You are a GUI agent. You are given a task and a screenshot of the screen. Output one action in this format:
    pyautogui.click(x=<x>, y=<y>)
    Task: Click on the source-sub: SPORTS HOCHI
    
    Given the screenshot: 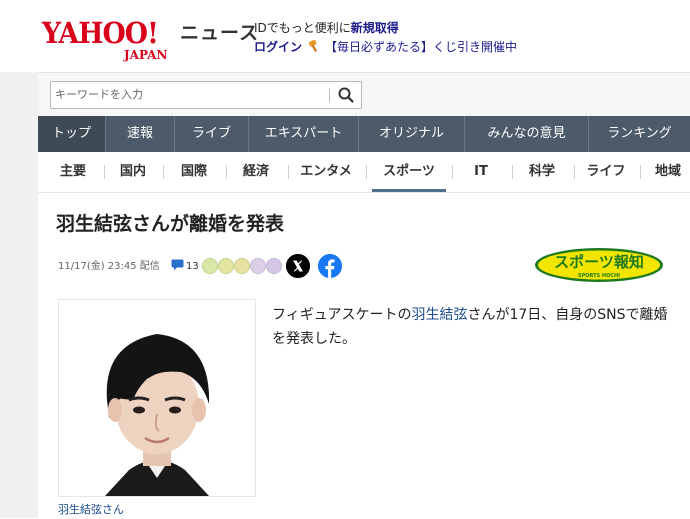 What is the action you would take?
    pyautogui.click(x=599, y=276)
    